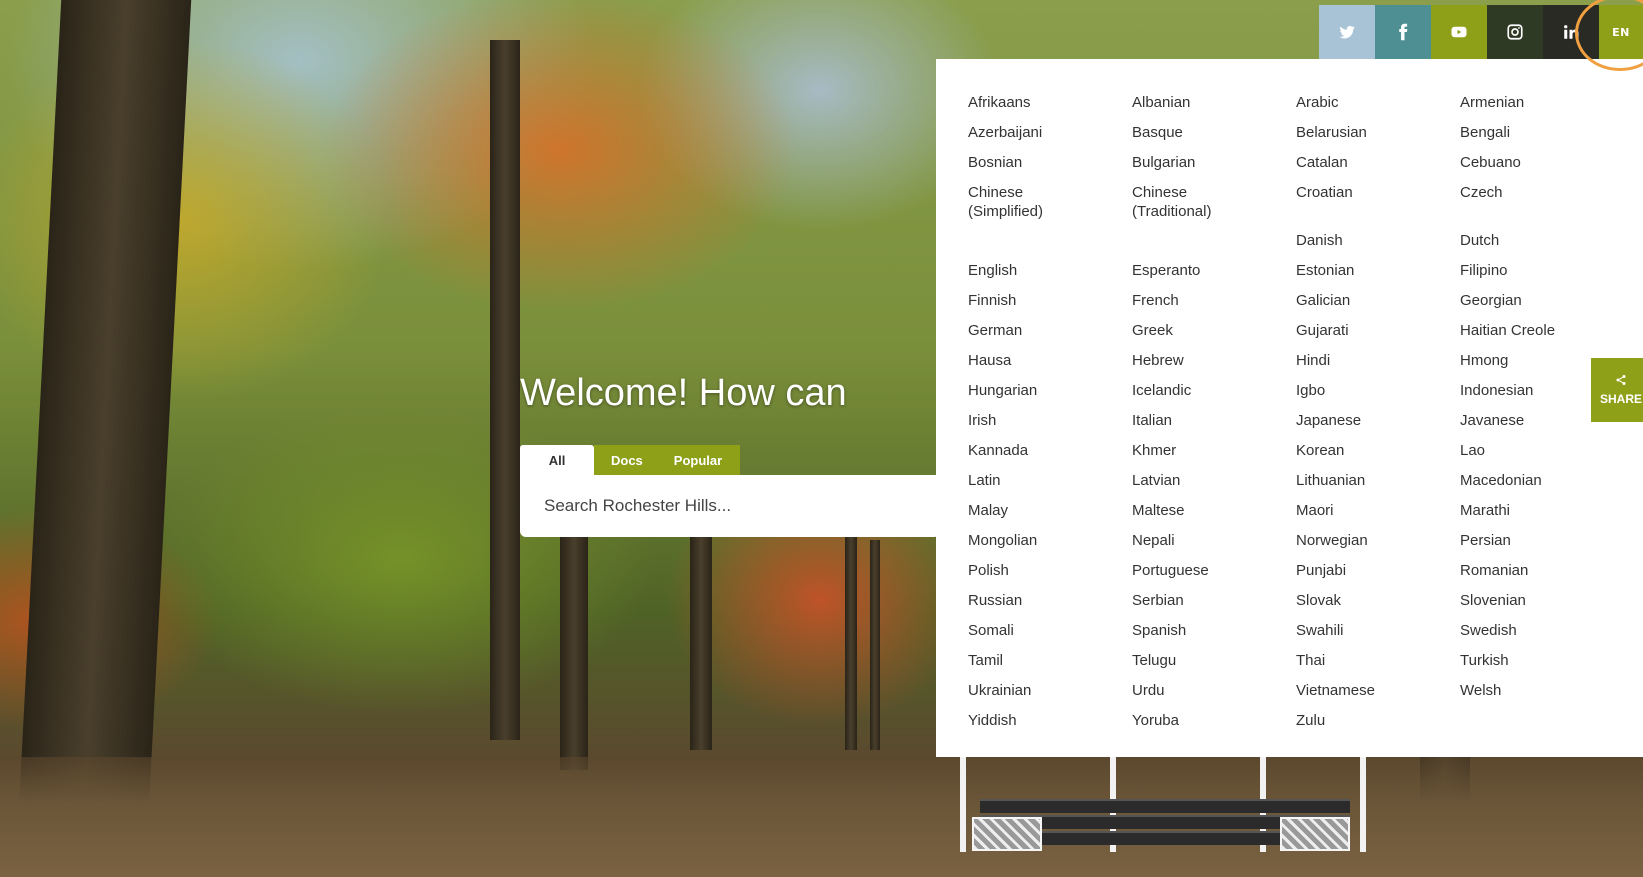 The image size is (1643, 877). Describe the element at coordinates (821, 817) in the screenshot. I see `ground` at that location.